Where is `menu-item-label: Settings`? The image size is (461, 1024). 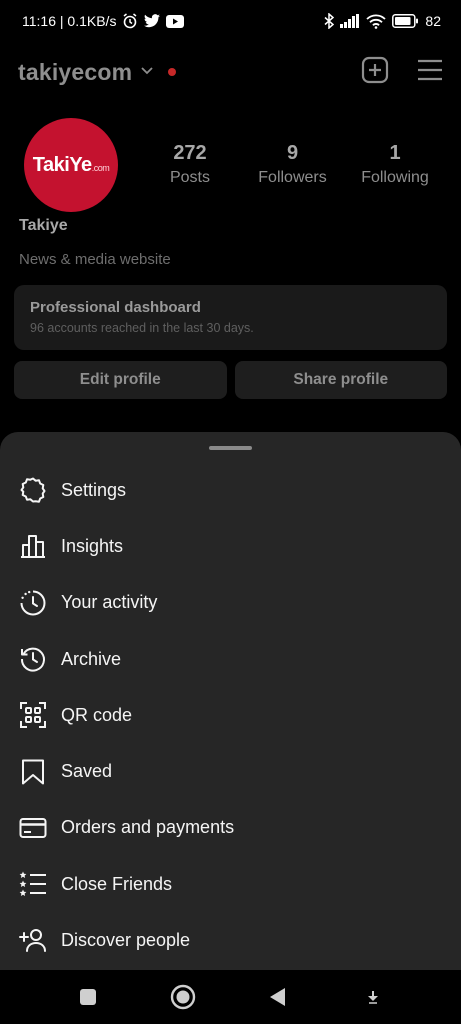 menu-item-label: Settings is located at coordinates (94, 489).